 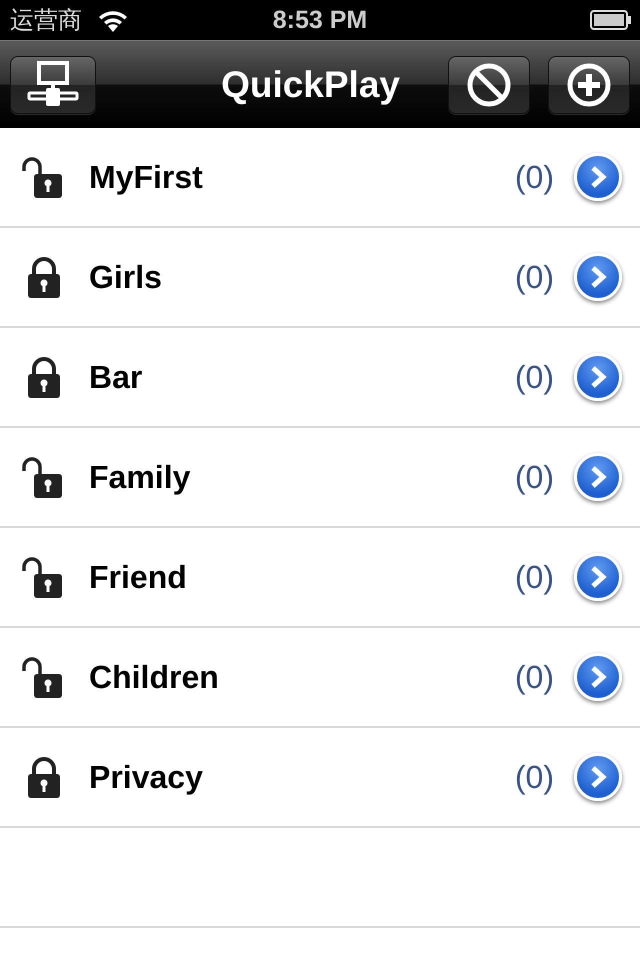 What do you see at coordinates (140, 477) in the screenshot?
I see `row-title: Family` at bounding box center [140, 477].